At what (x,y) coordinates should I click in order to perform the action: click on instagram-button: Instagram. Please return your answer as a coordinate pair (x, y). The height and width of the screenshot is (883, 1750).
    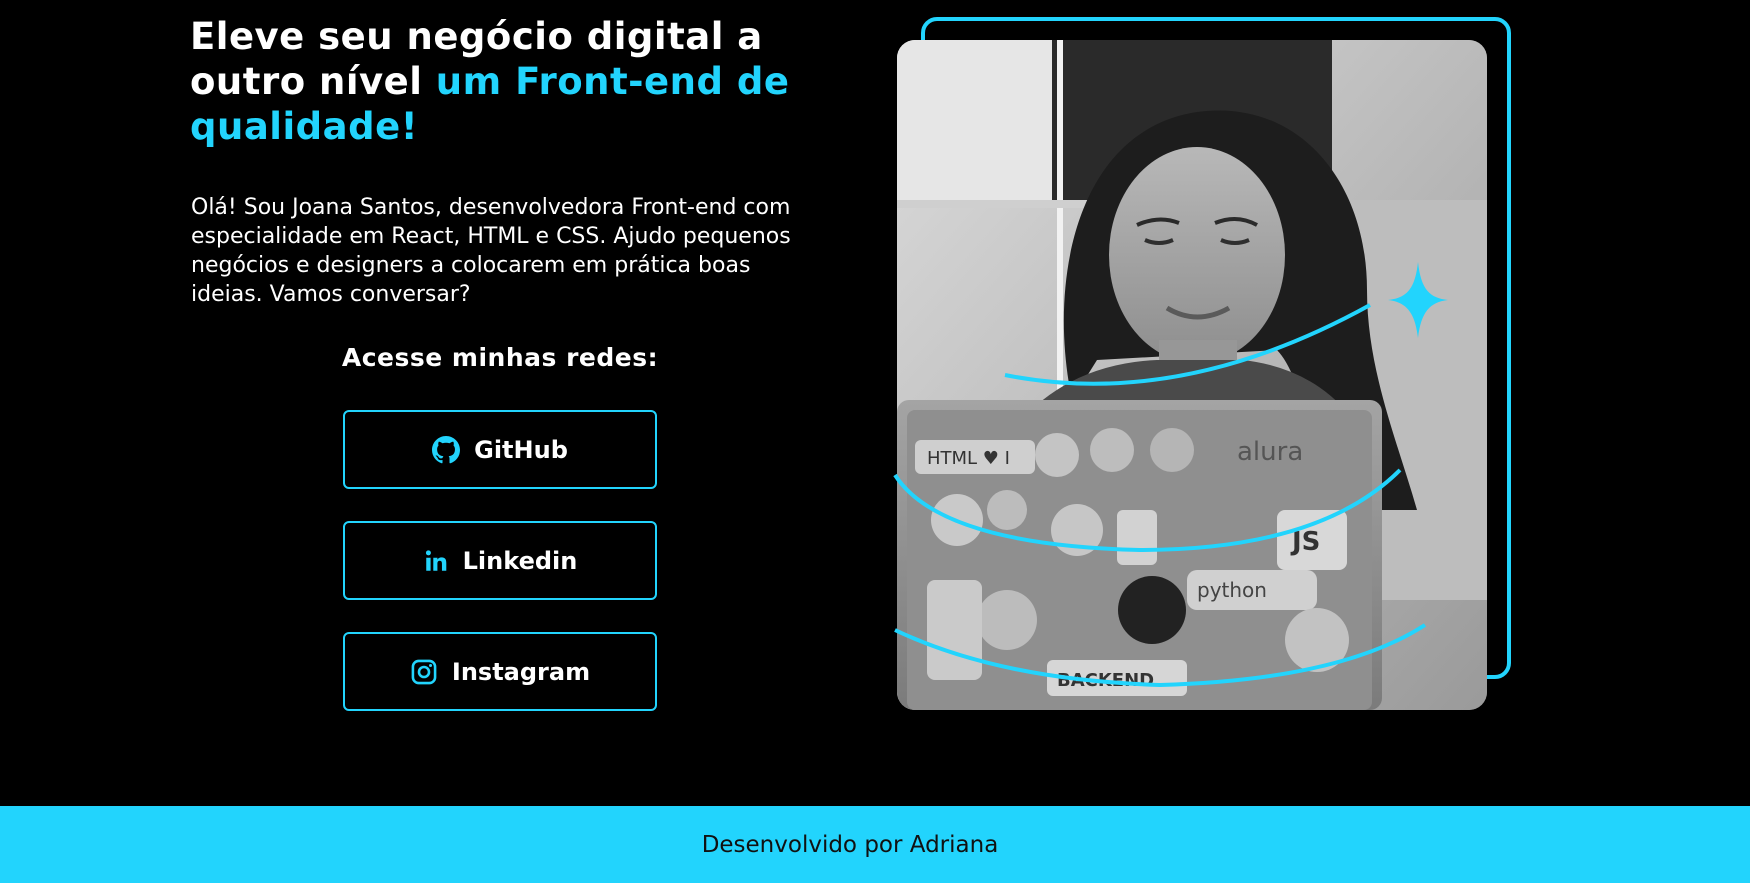
    Looking at the image, I should click on (500, 671).